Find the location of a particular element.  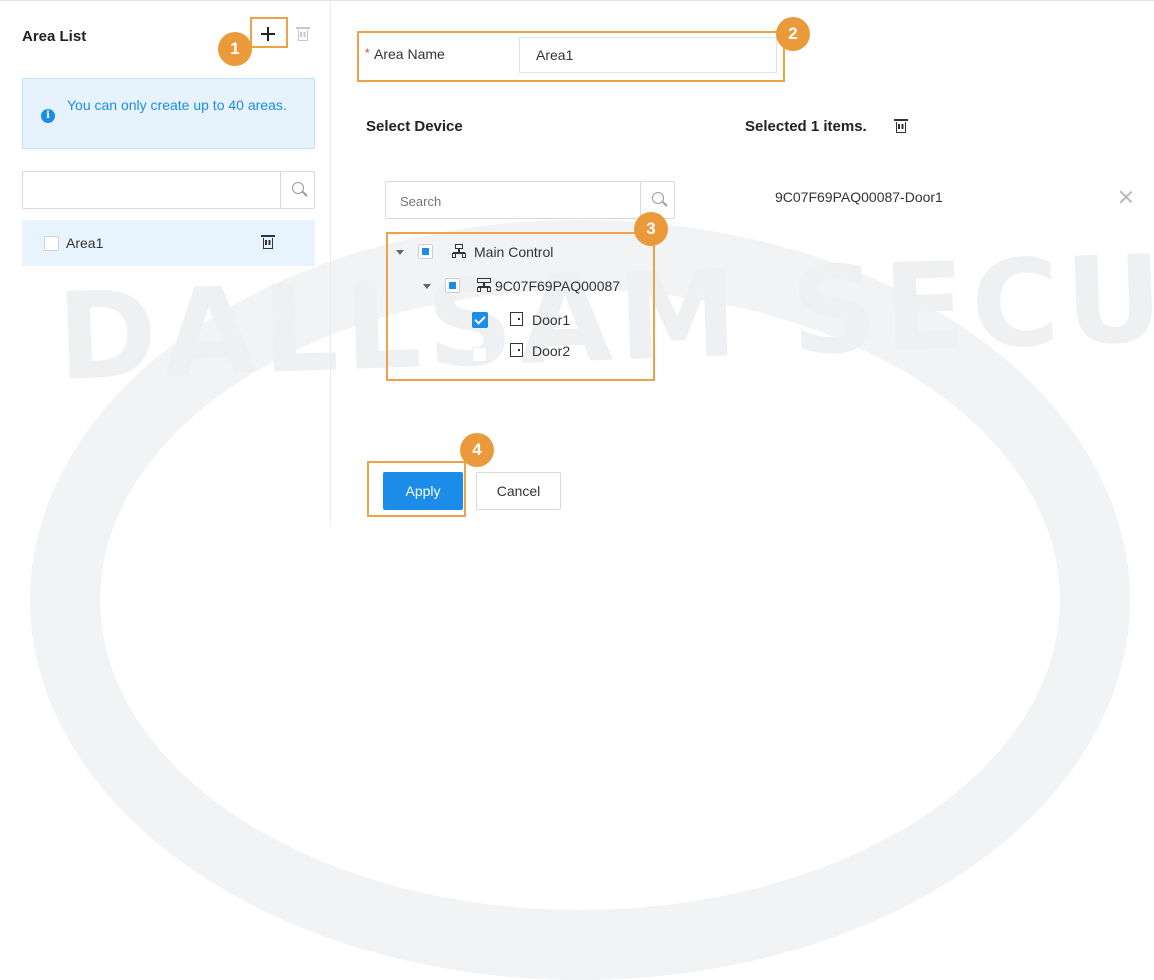

tree-node-label: Door1 is located at coordinates (551, 320).